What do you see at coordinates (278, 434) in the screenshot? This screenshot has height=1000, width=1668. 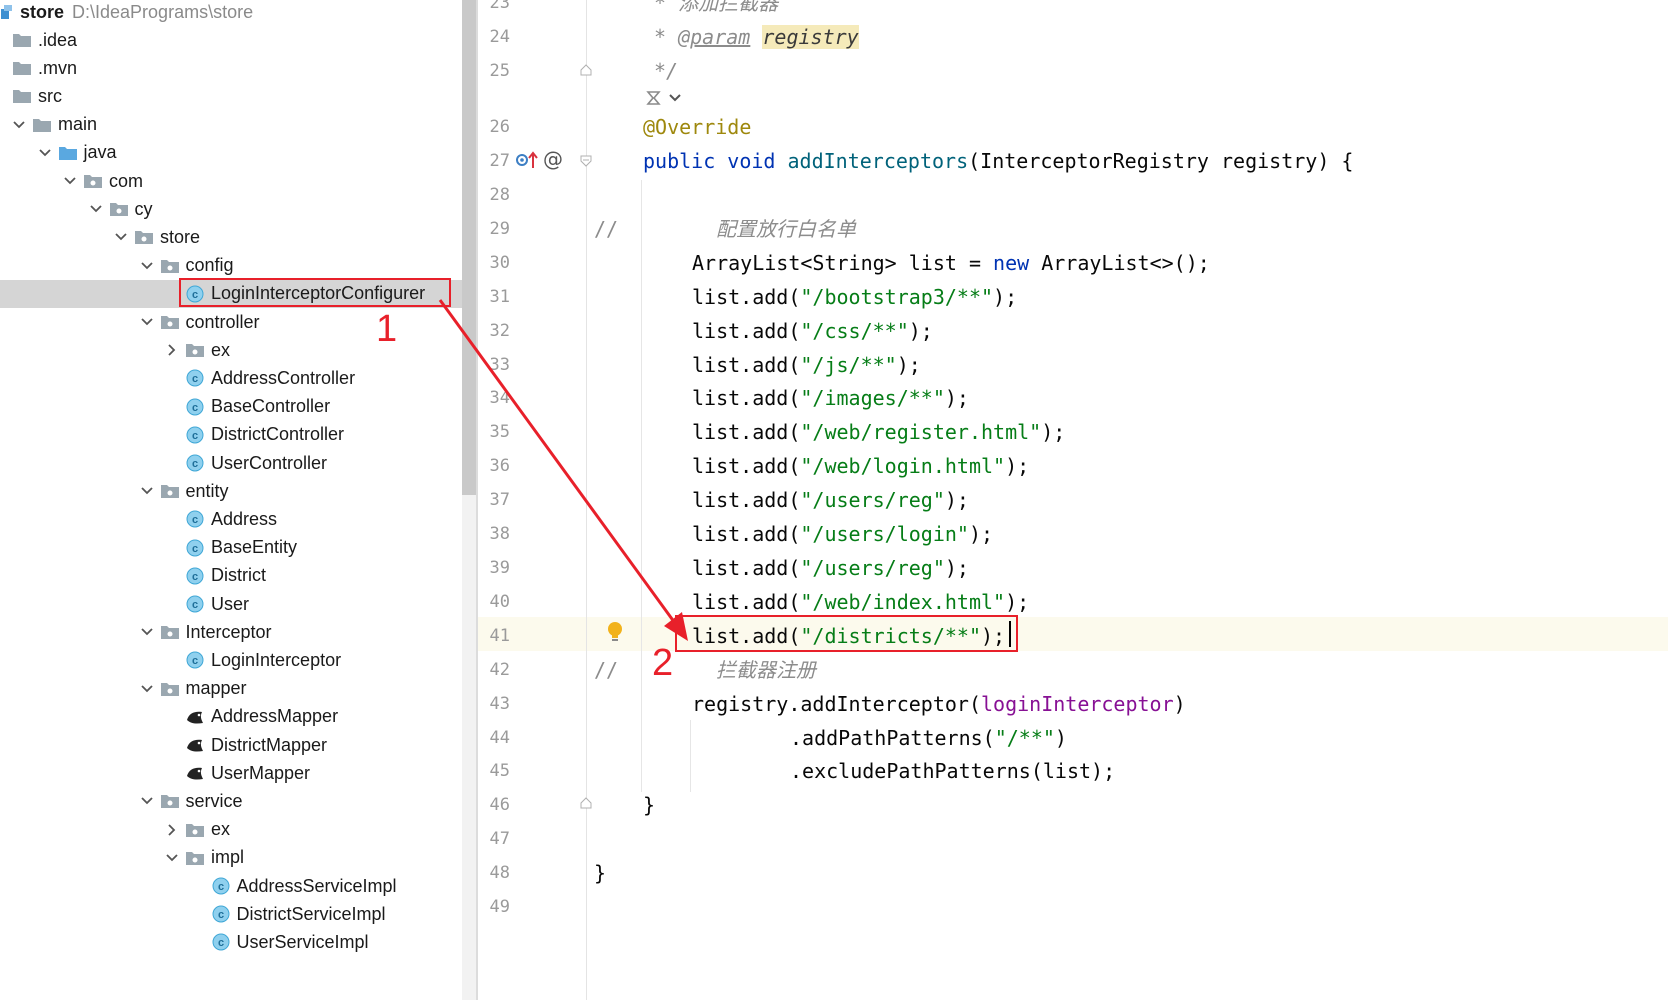 I see `tree-item-label: DistrictController` at bounding box center [278, 434].